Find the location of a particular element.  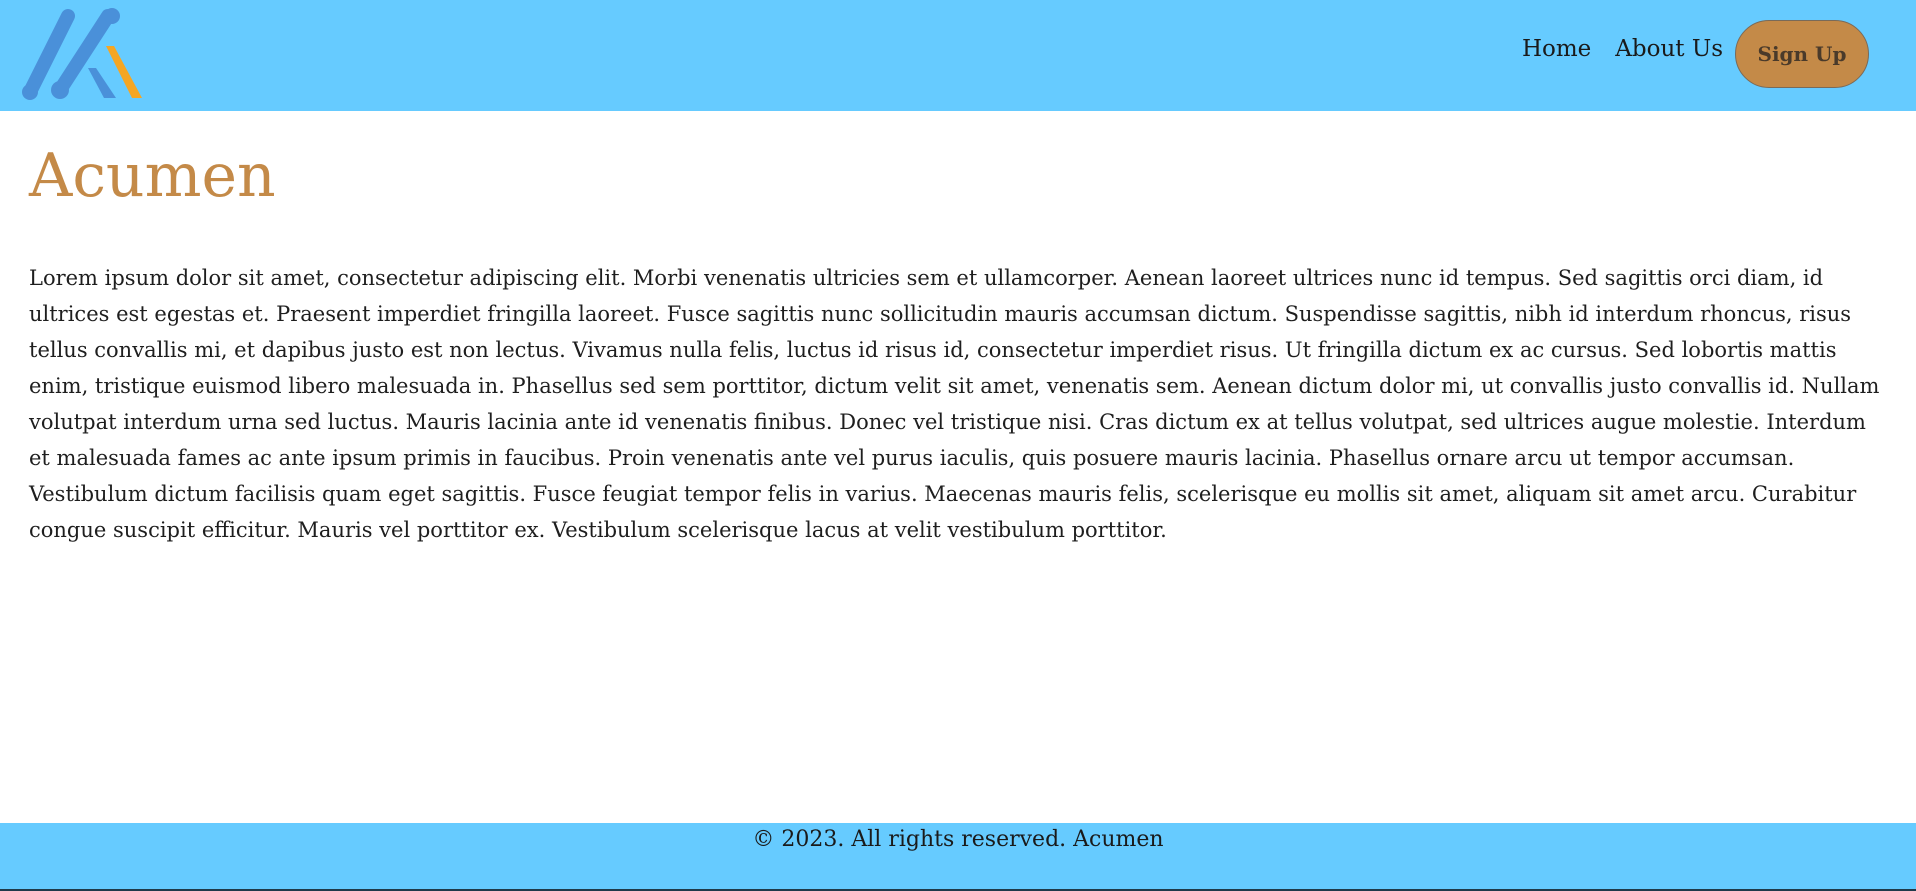

main-nav: Home About Us Sign Up is located at coordinates (1695, 54).